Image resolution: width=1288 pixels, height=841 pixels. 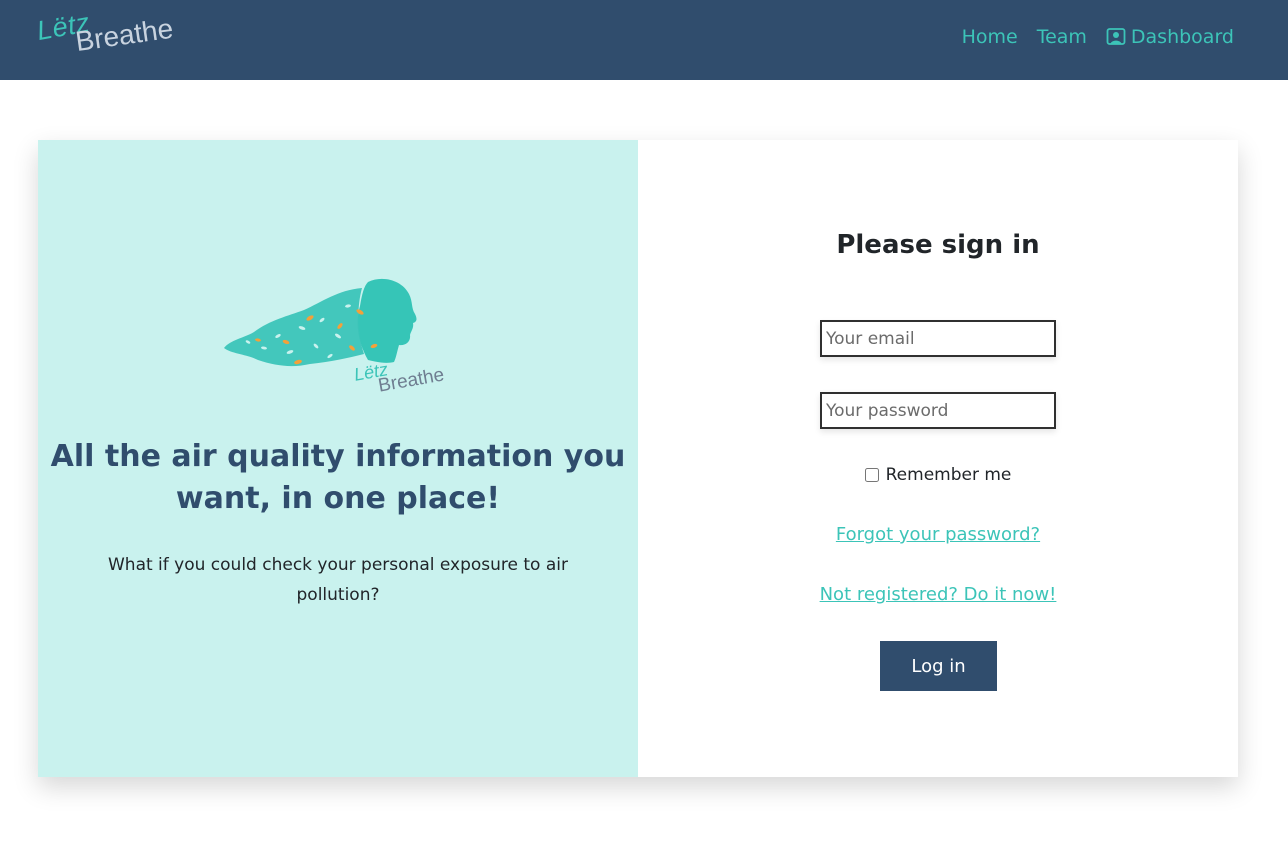 What do you see at coordinates (1182, 37) in the screenshot?
I see `nav-dashboard-label: Dashboard` at bounding box center [1182, 37].